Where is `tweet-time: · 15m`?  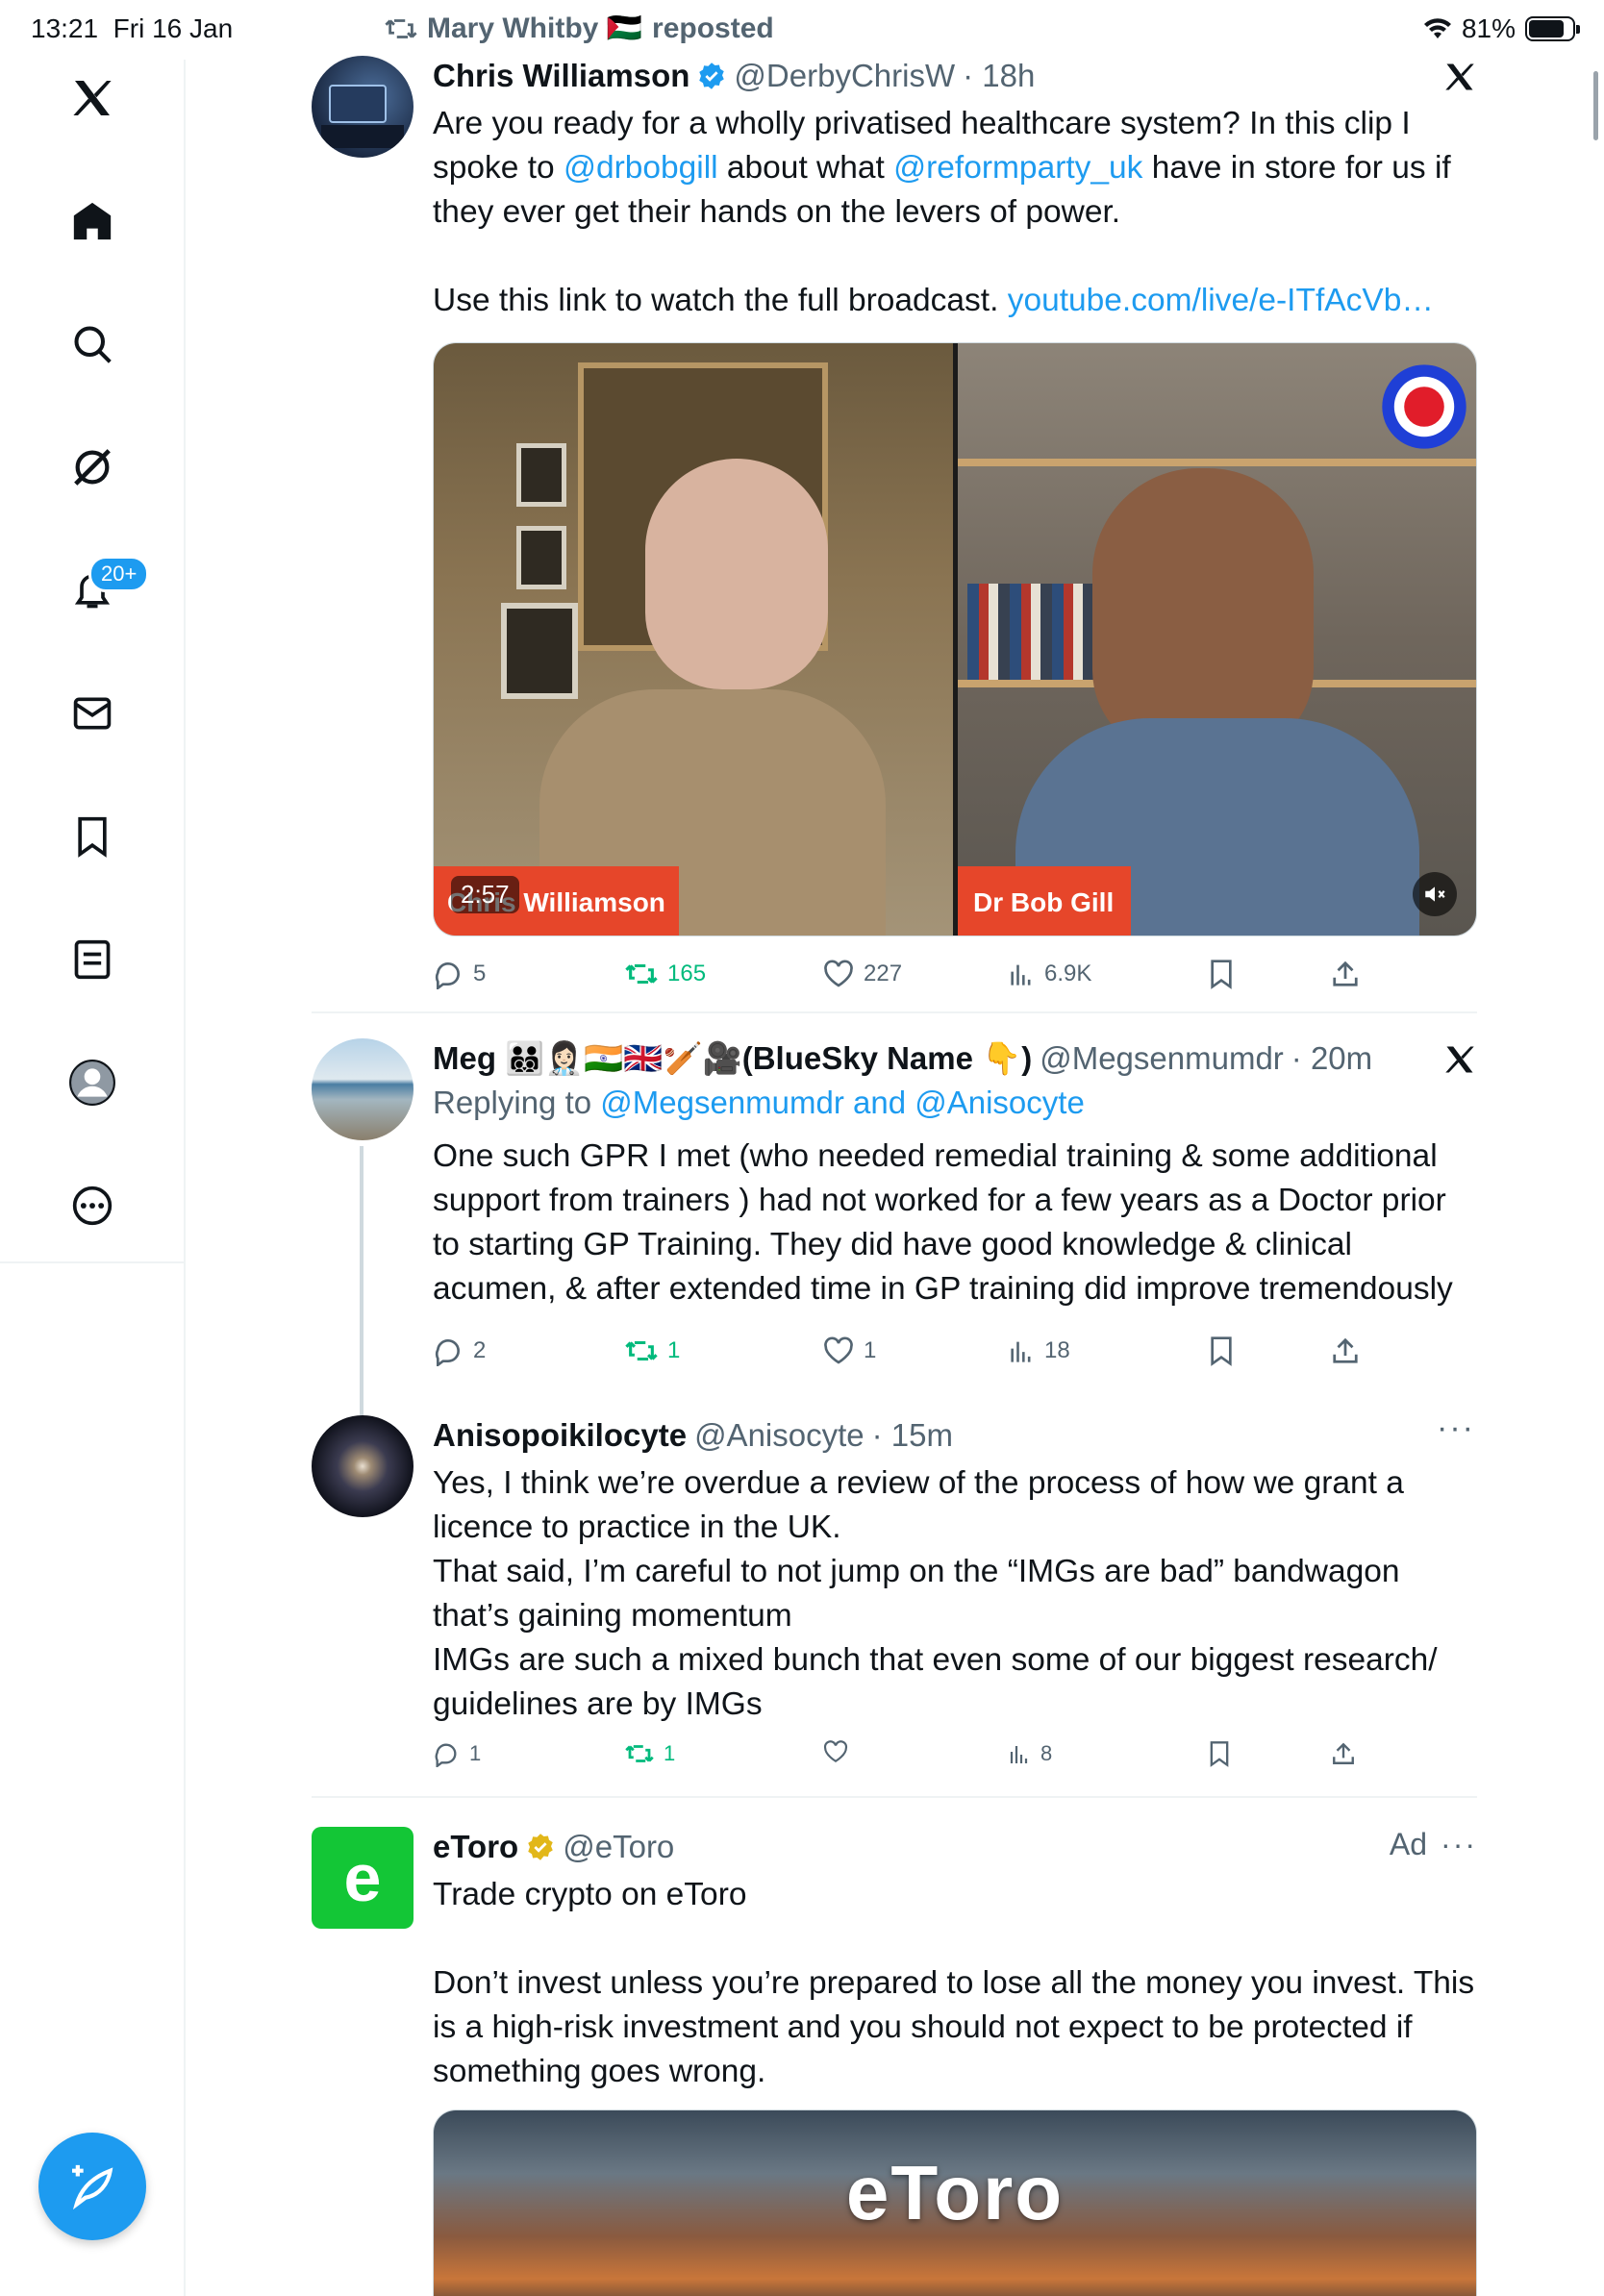
tweet-time: · 15m is located at coordinates (912, 1435).